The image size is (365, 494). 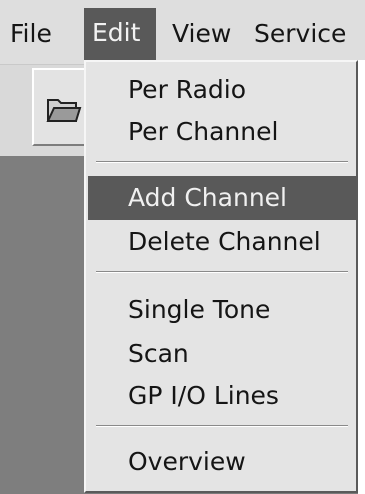 I want to click on background-edge, so click(x=361, y=277).